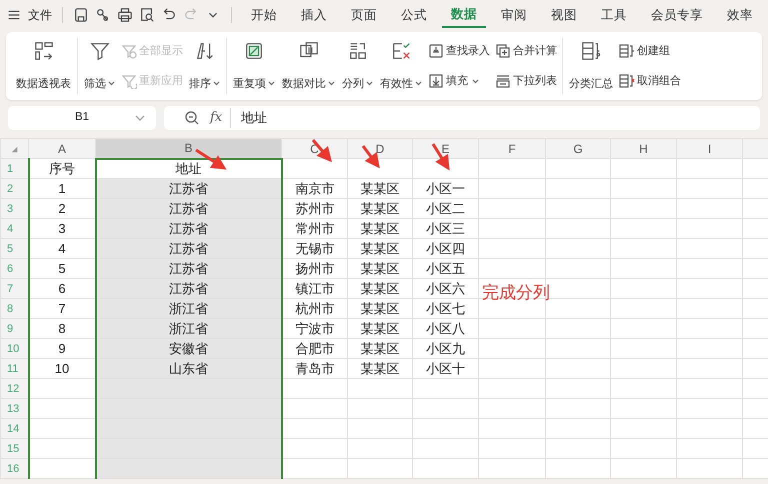  I want to click on column-header: E, so click(445, 148).